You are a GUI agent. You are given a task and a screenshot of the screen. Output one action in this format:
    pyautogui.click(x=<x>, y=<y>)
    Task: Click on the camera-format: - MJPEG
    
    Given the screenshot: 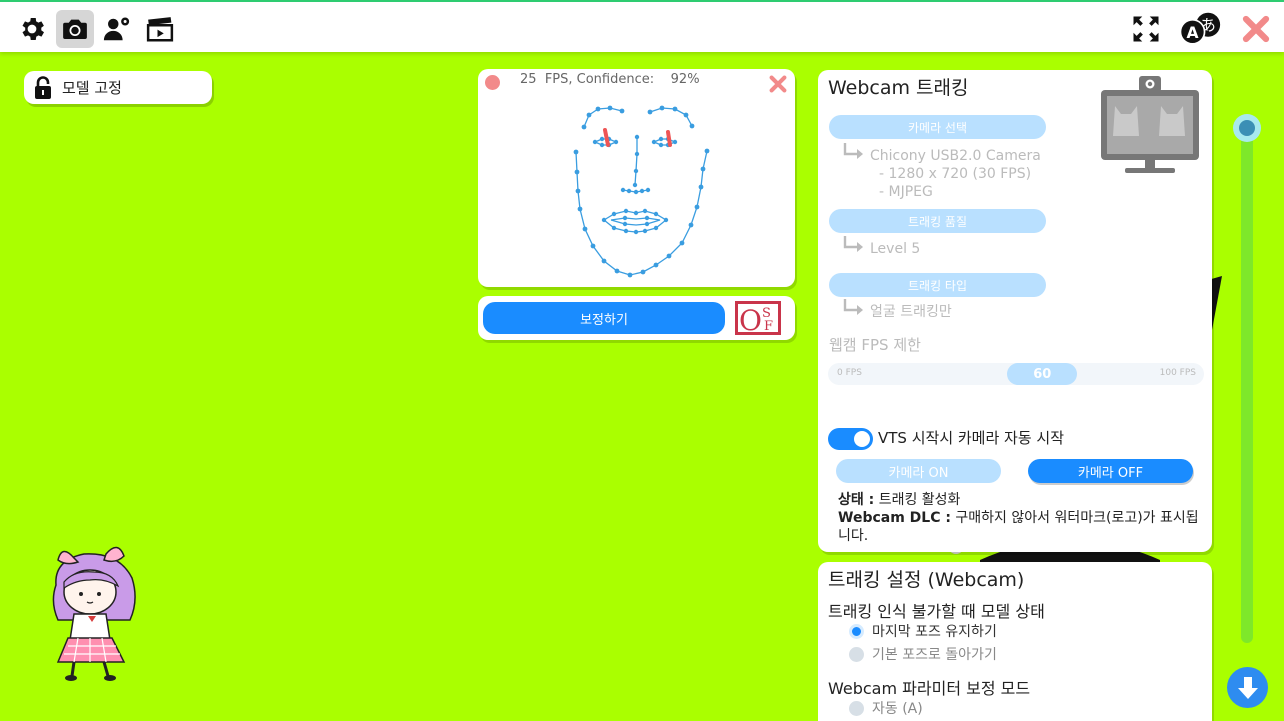 What is the action you would take?
    pyautogui.click(x=906, y=192)
    